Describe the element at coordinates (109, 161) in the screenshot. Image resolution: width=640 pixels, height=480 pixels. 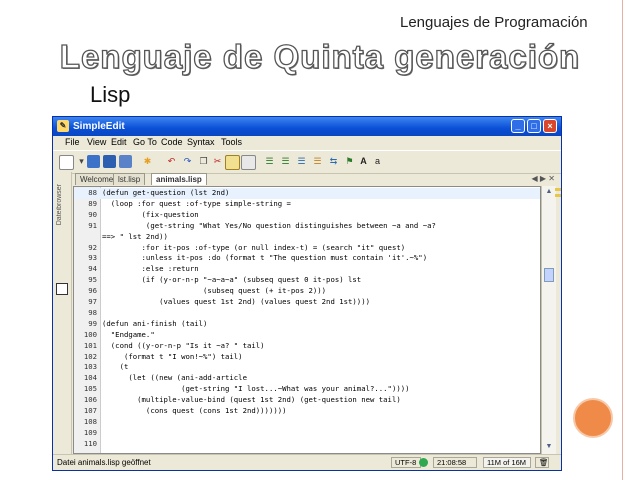
I see `save-all-icon` at that location.